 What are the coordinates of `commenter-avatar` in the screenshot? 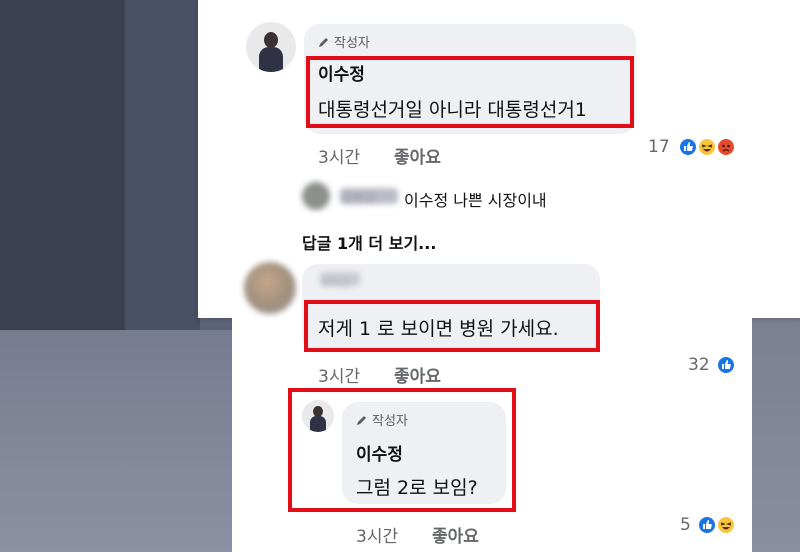 It's located at (270, 288).